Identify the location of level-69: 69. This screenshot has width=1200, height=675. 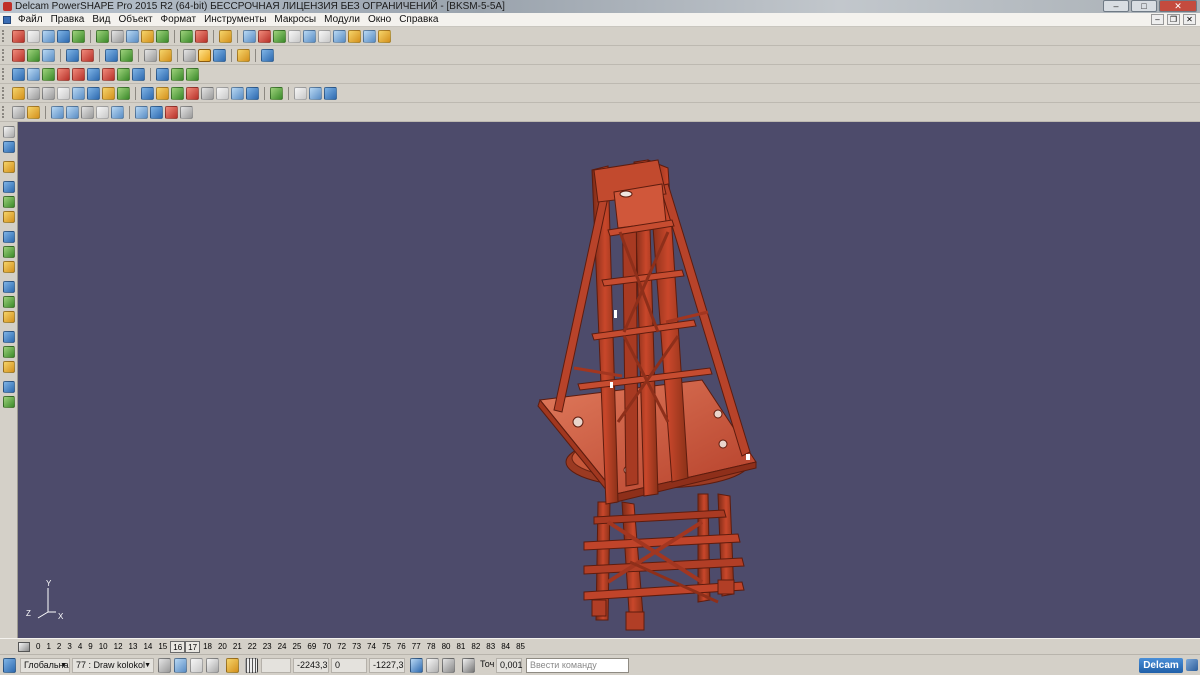
(311, 647).